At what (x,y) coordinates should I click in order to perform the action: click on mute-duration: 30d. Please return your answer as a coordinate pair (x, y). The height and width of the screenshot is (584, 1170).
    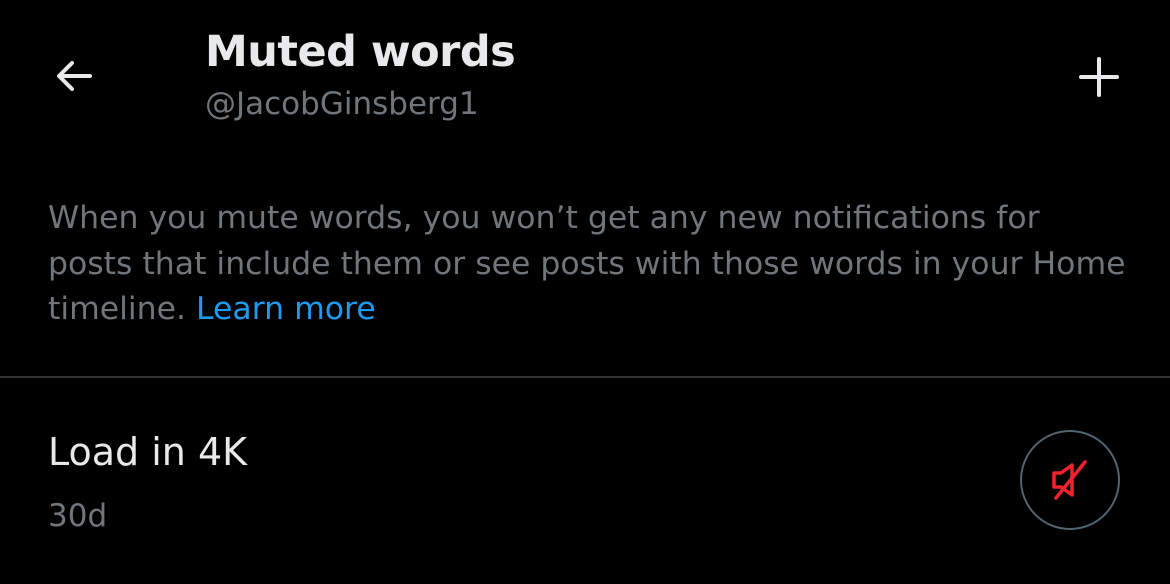
    Looking at the image, I should click on (78, 516).